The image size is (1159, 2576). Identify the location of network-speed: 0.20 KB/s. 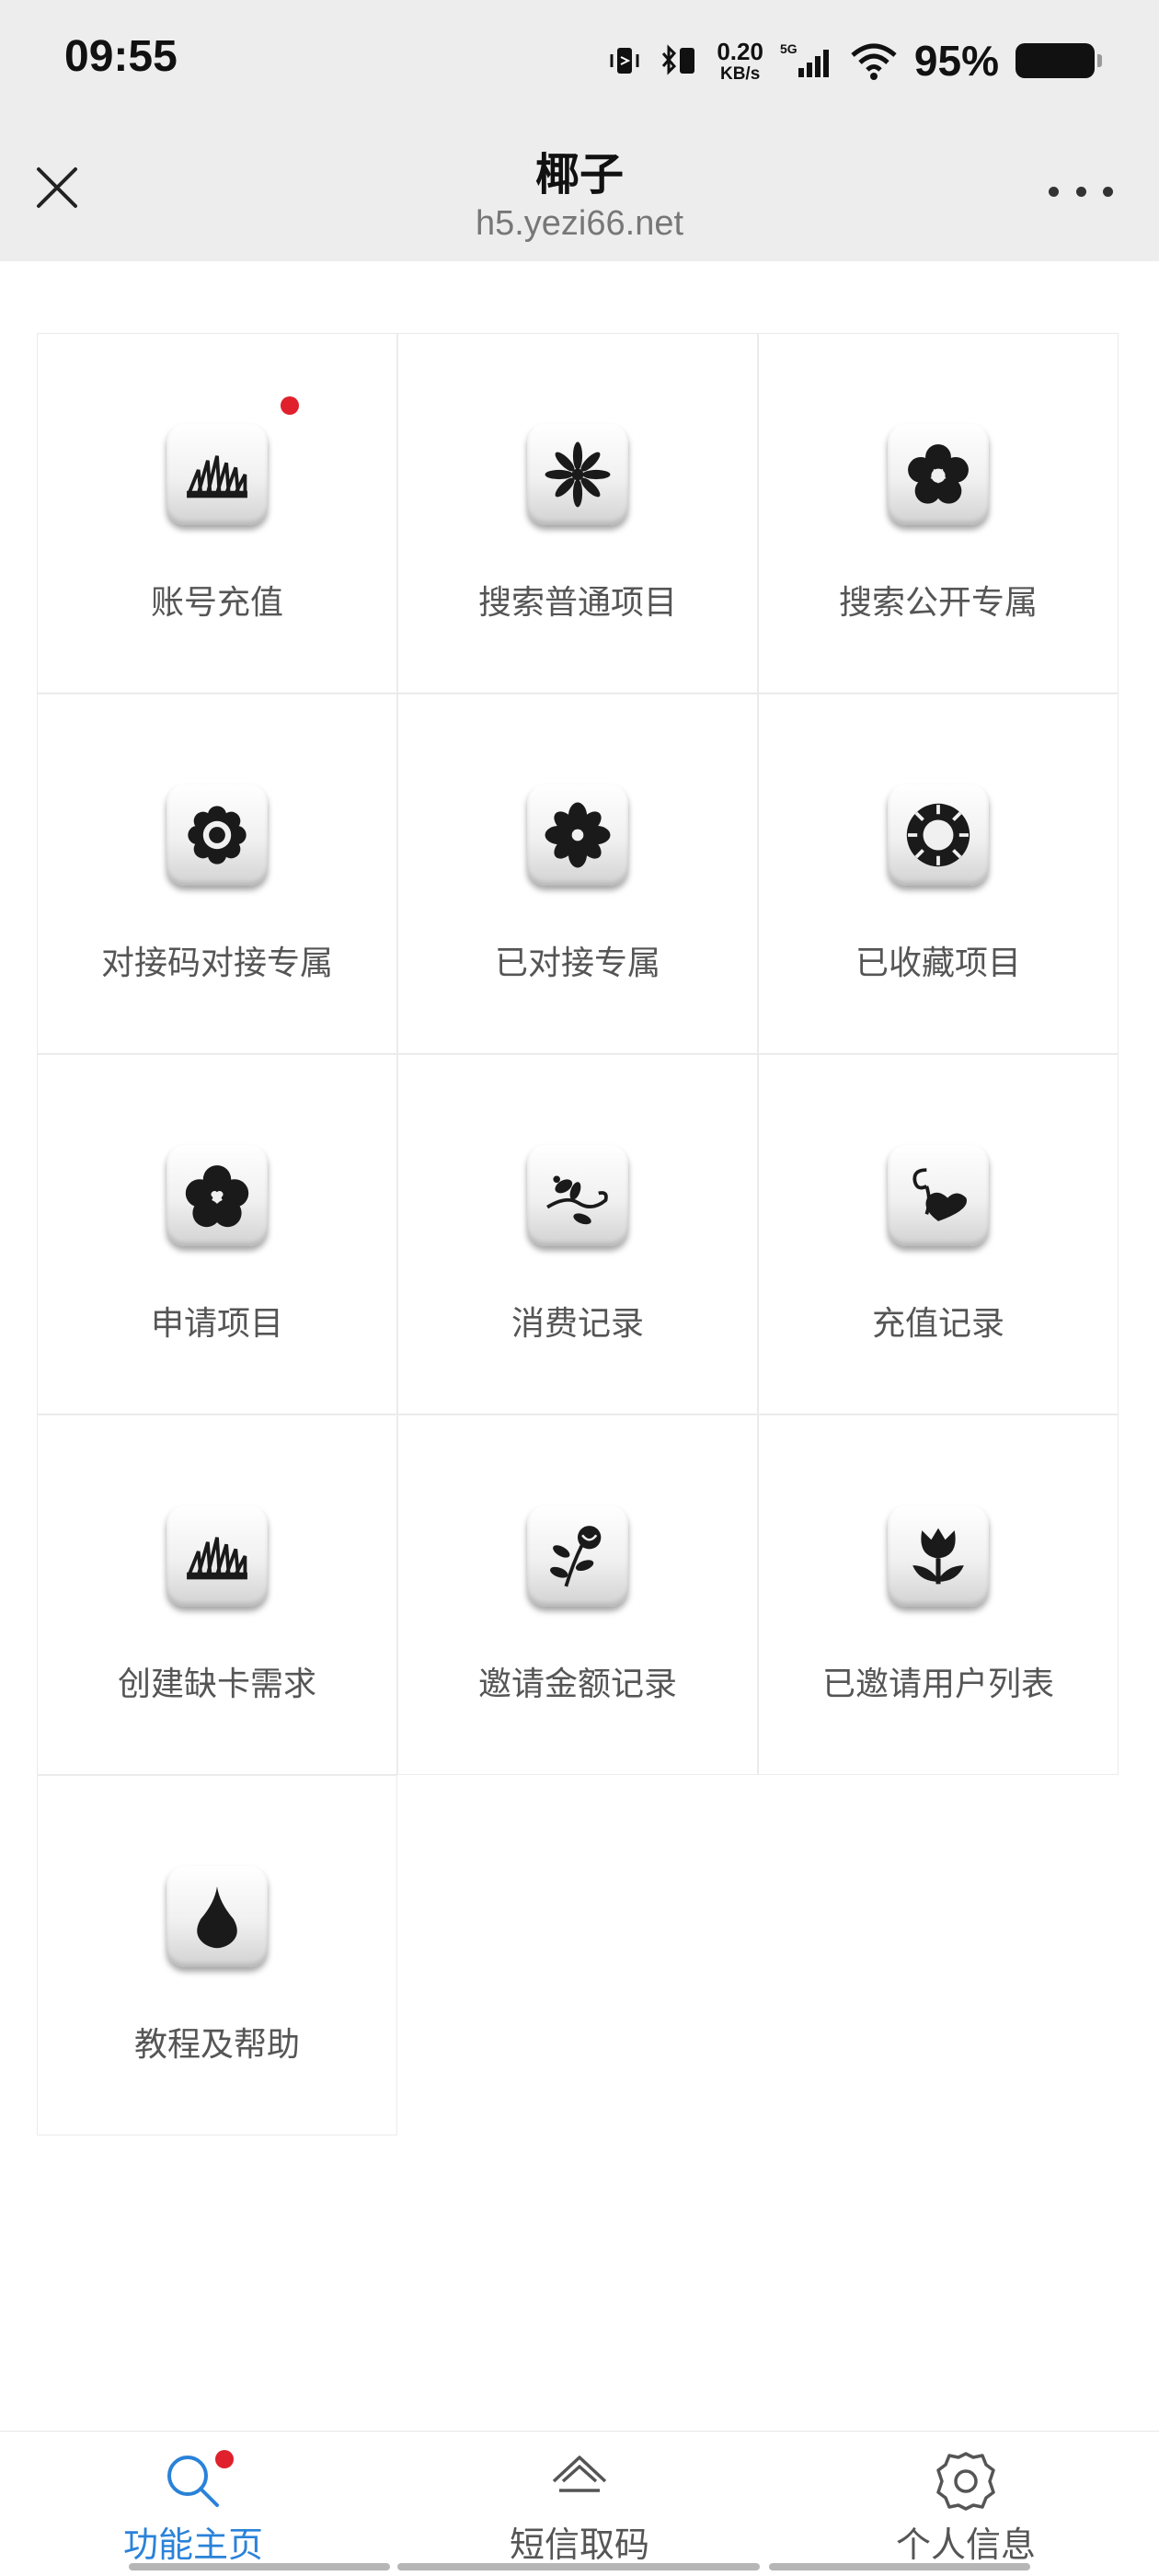
(740, 61).